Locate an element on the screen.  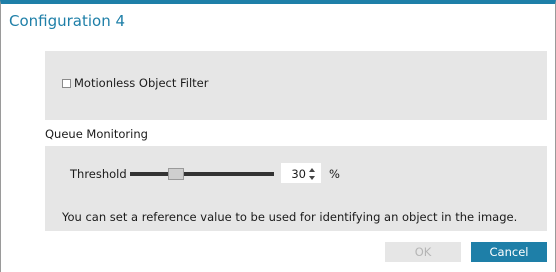
cancel-button: Cancel is located at coordinates (509, 252).